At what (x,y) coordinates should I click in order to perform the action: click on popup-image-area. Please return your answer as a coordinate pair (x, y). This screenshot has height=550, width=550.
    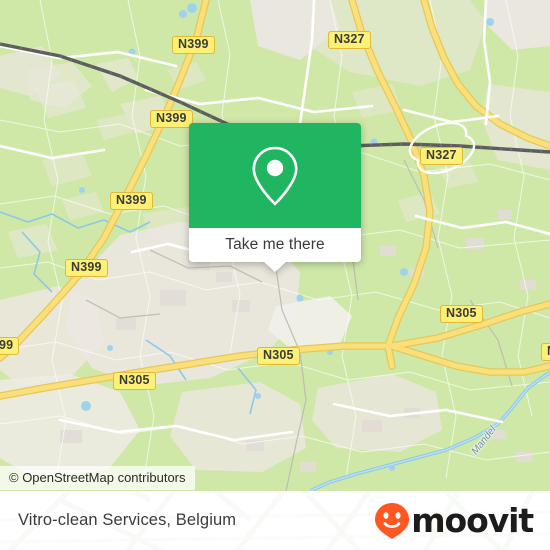
    Looking at the image, I should click on (275, 175).